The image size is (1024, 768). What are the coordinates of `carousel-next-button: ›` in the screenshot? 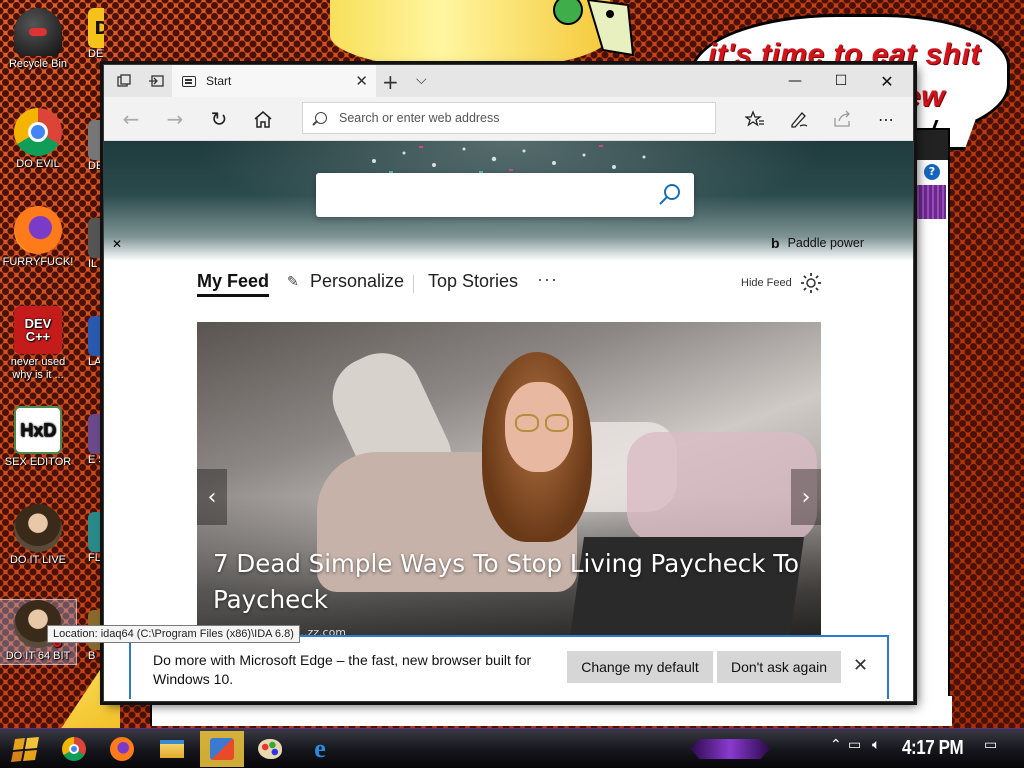 It's located at (806, 497).